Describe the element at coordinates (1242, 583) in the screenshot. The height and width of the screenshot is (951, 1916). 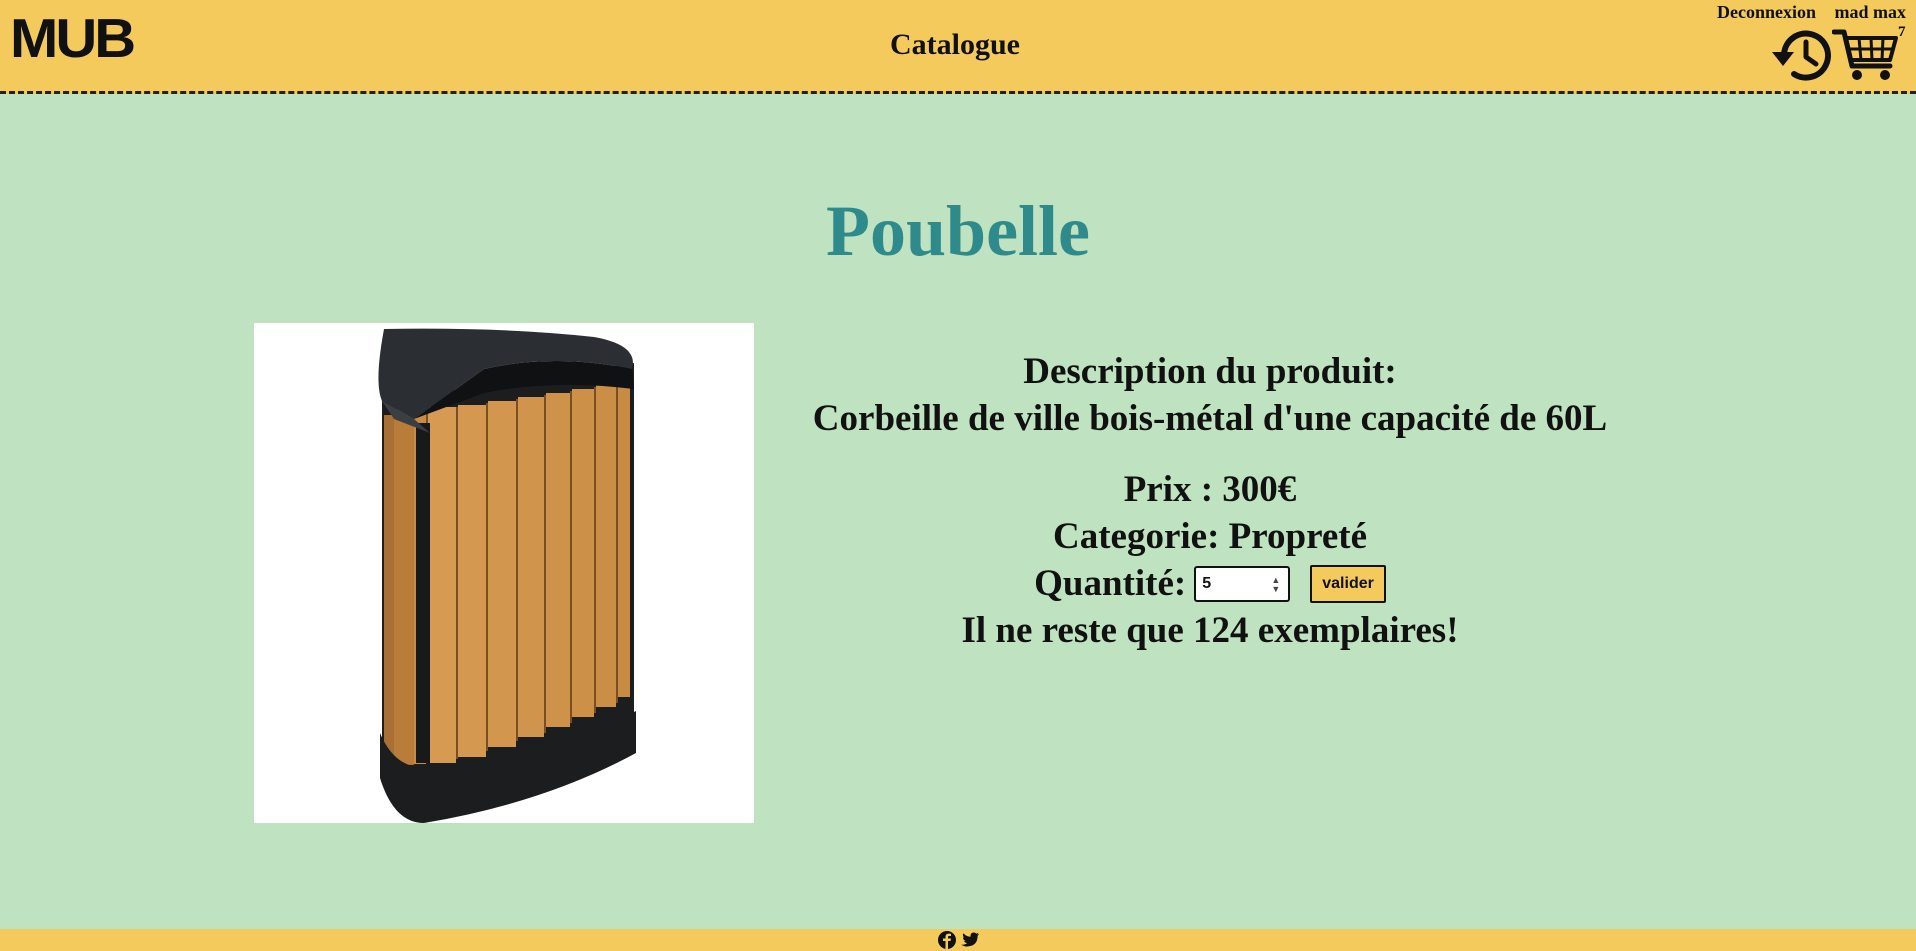
I see `quantity-stepper: 5 ▲ ▼` at that location.